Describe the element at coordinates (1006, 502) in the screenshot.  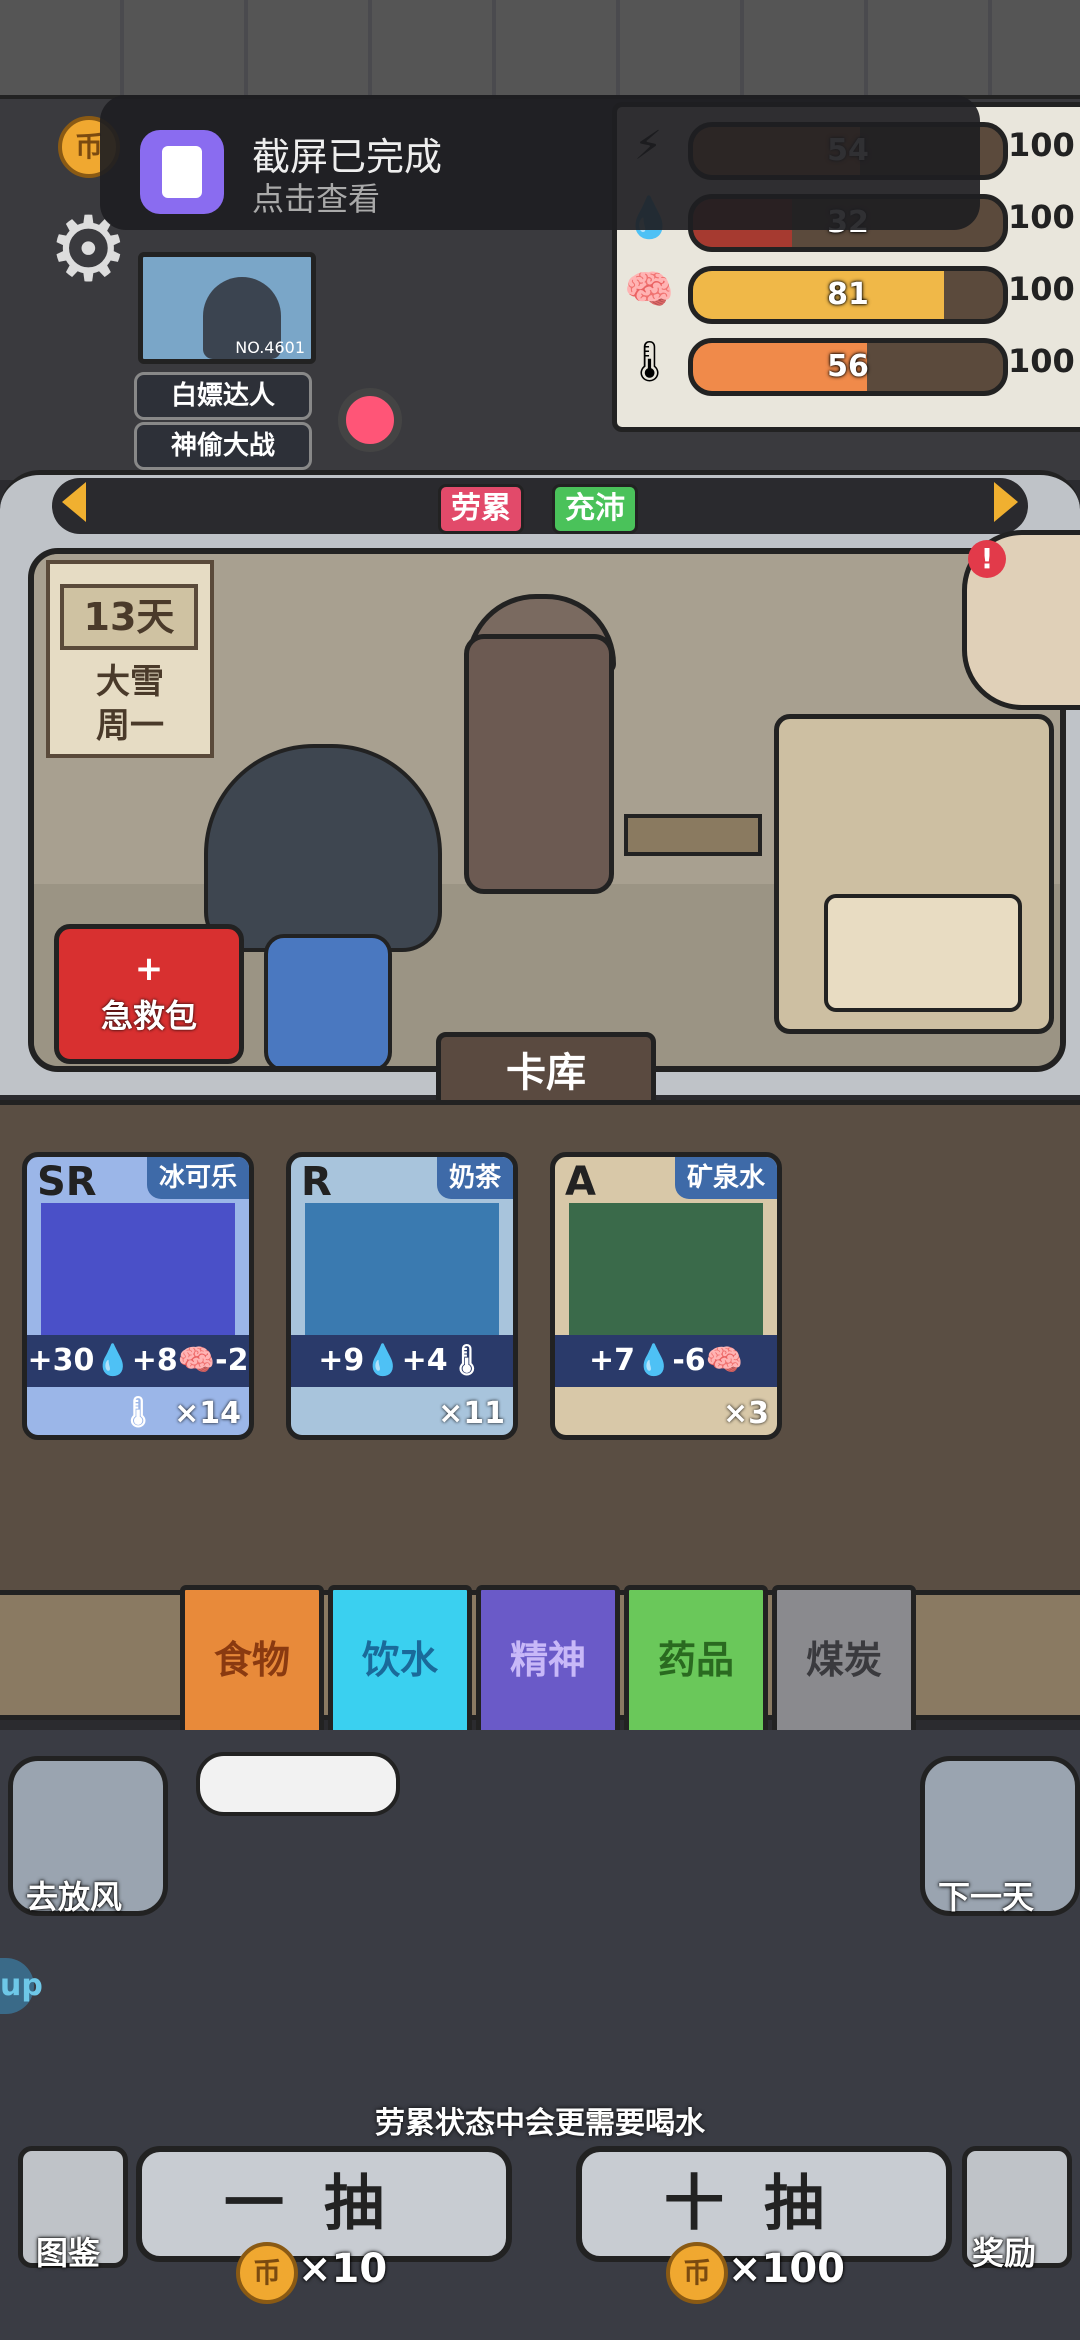
I see `status-next-arrow-icon` at that location.